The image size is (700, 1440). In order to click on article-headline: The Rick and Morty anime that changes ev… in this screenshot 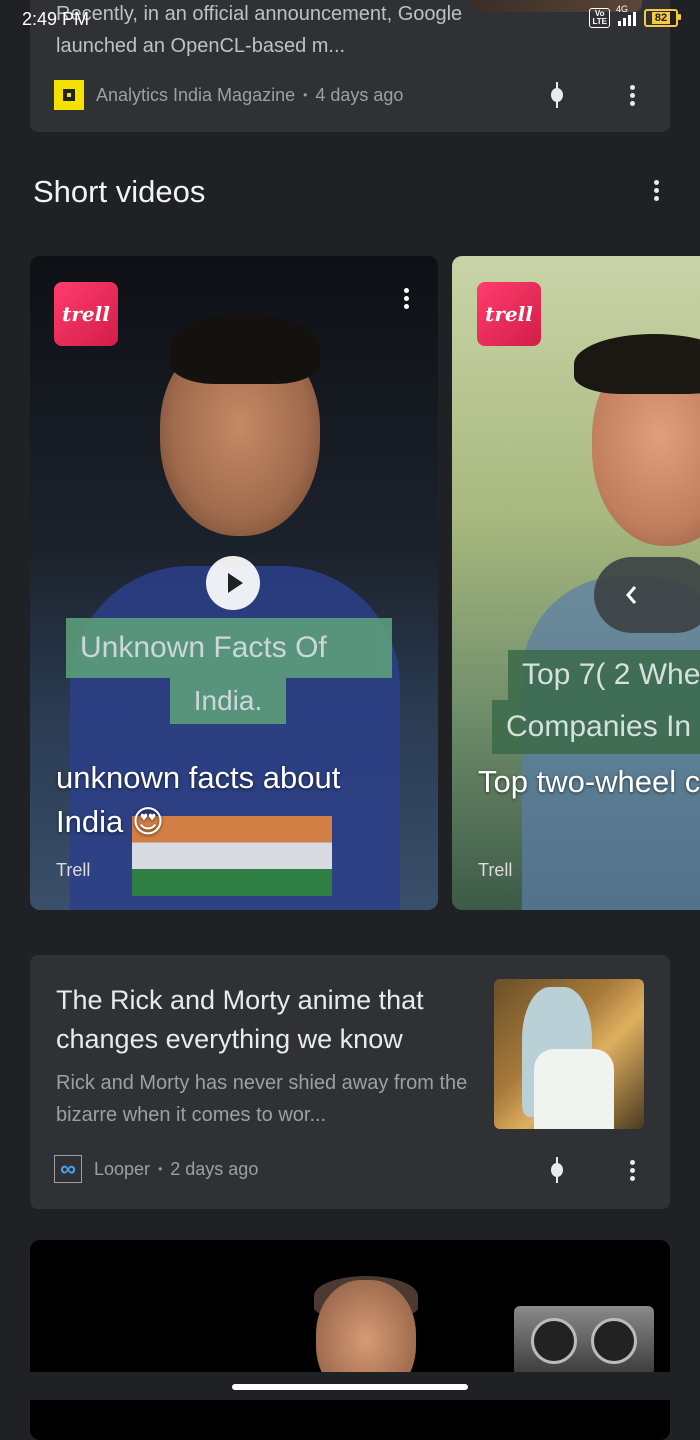, I will do `click(240, 1019)`.